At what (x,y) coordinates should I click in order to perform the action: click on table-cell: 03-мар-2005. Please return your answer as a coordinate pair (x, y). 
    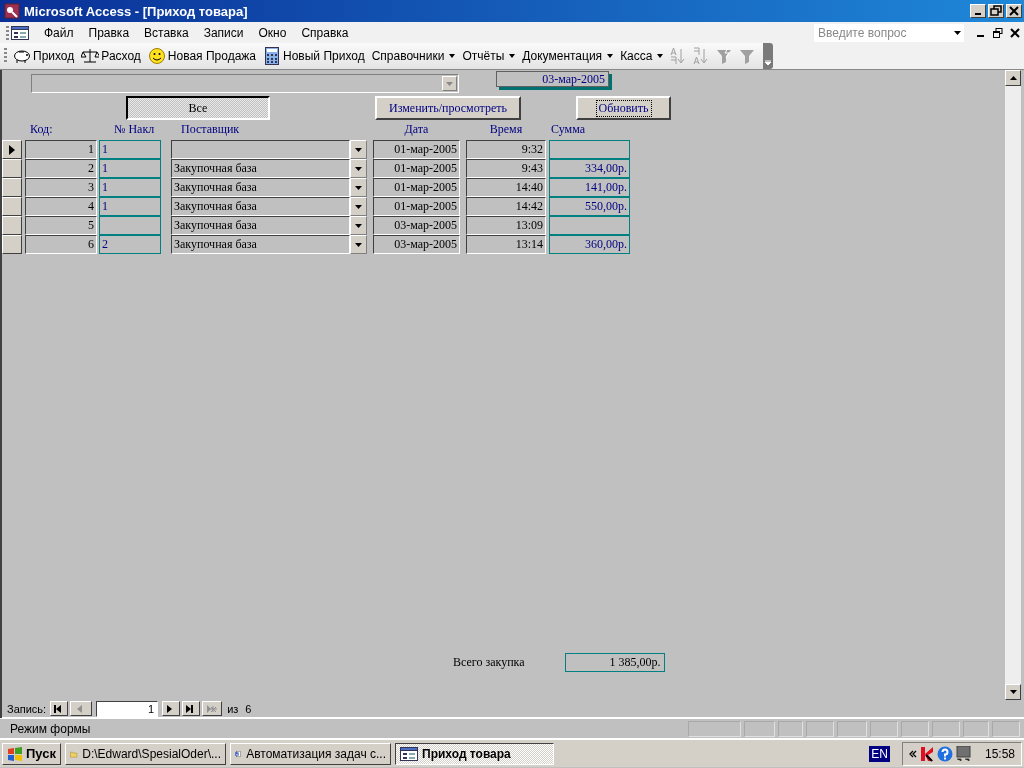
    Looking at the image, I should click on (416, 244).